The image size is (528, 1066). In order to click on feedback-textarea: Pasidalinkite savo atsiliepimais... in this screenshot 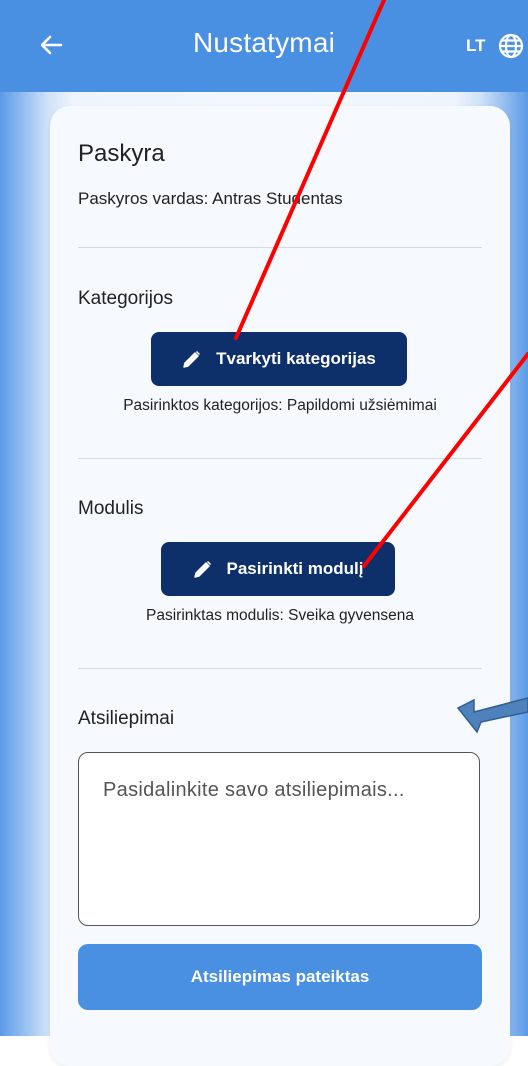, I will do `click(279, 839)`.